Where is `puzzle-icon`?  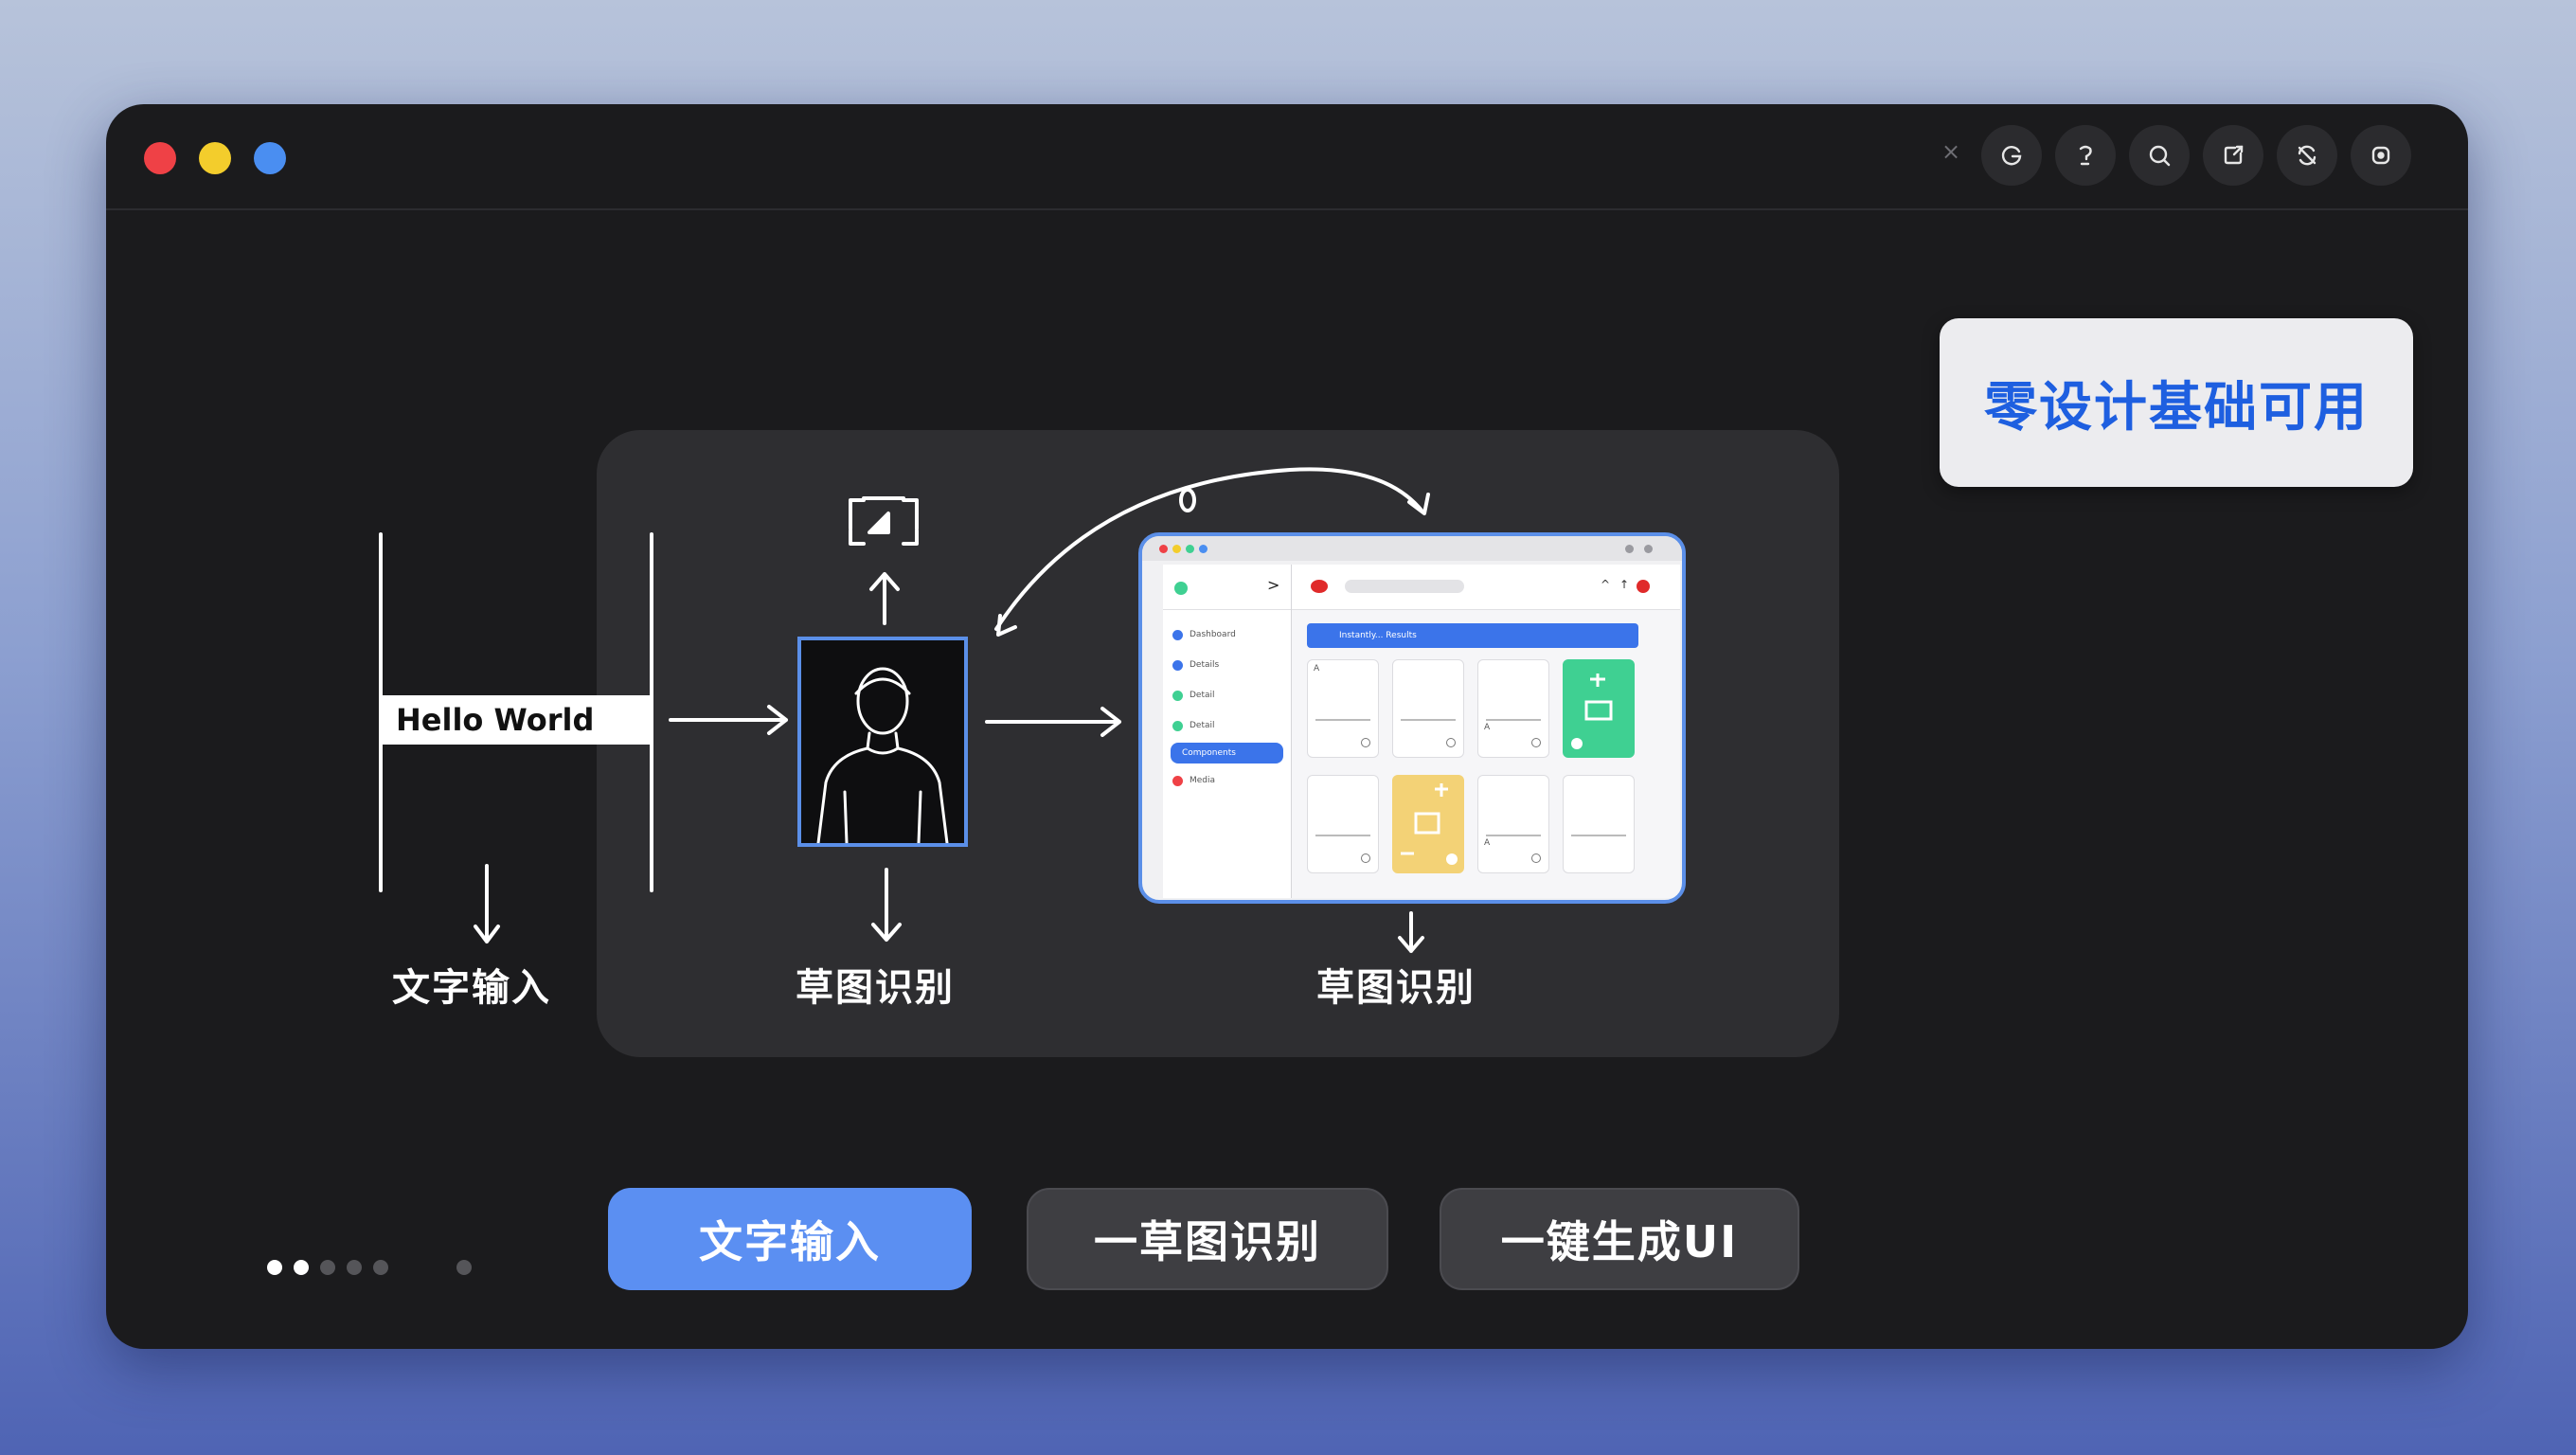
puzzle-icon is located at coordinates (1592, 711).